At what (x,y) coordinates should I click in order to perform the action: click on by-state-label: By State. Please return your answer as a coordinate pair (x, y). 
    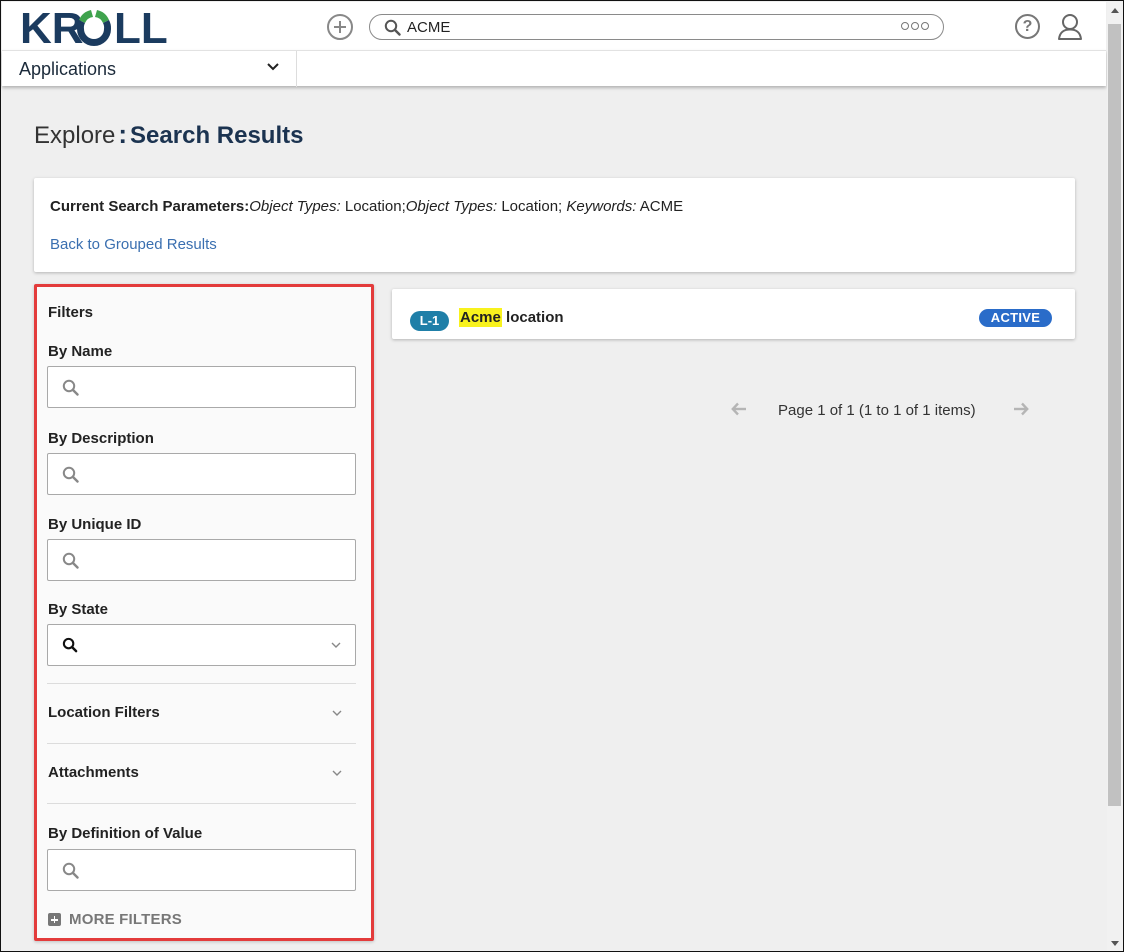
    Looking at the image, I should click on (78, 609).